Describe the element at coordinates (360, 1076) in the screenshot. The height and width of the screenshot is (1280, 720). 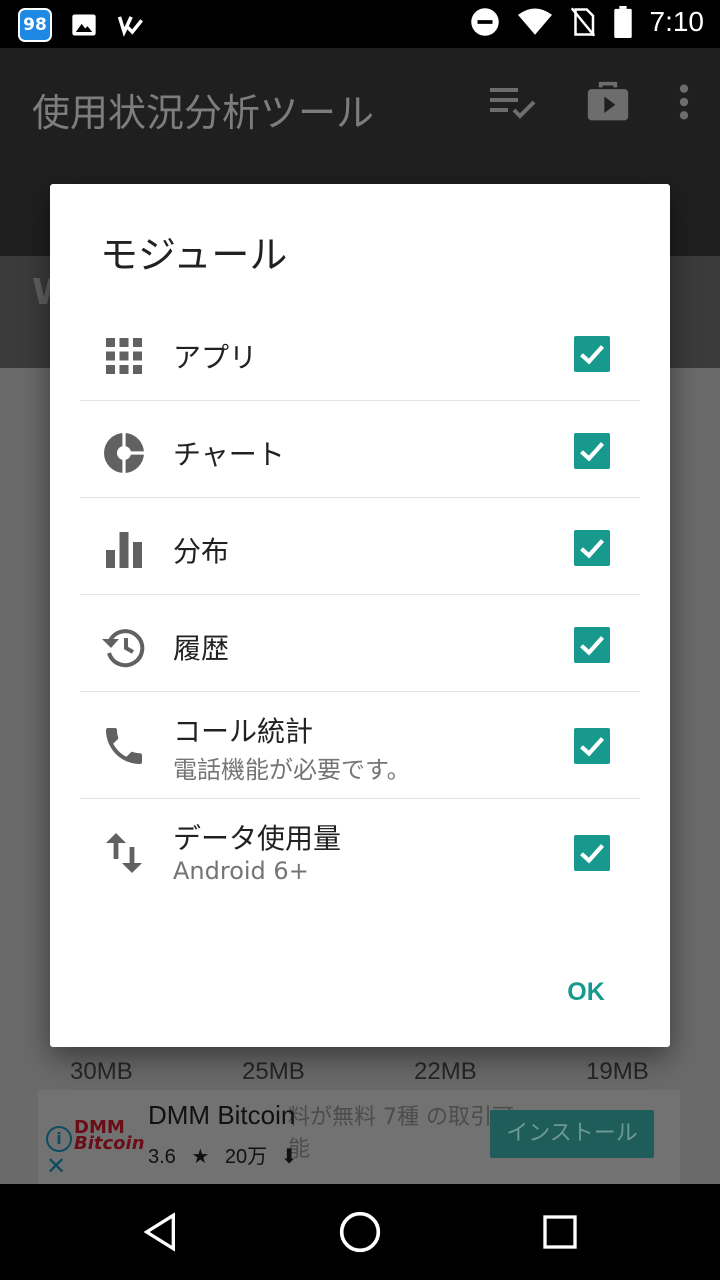
I see `size-axis: 30MB 25MB 22MB 19MB` at that location.